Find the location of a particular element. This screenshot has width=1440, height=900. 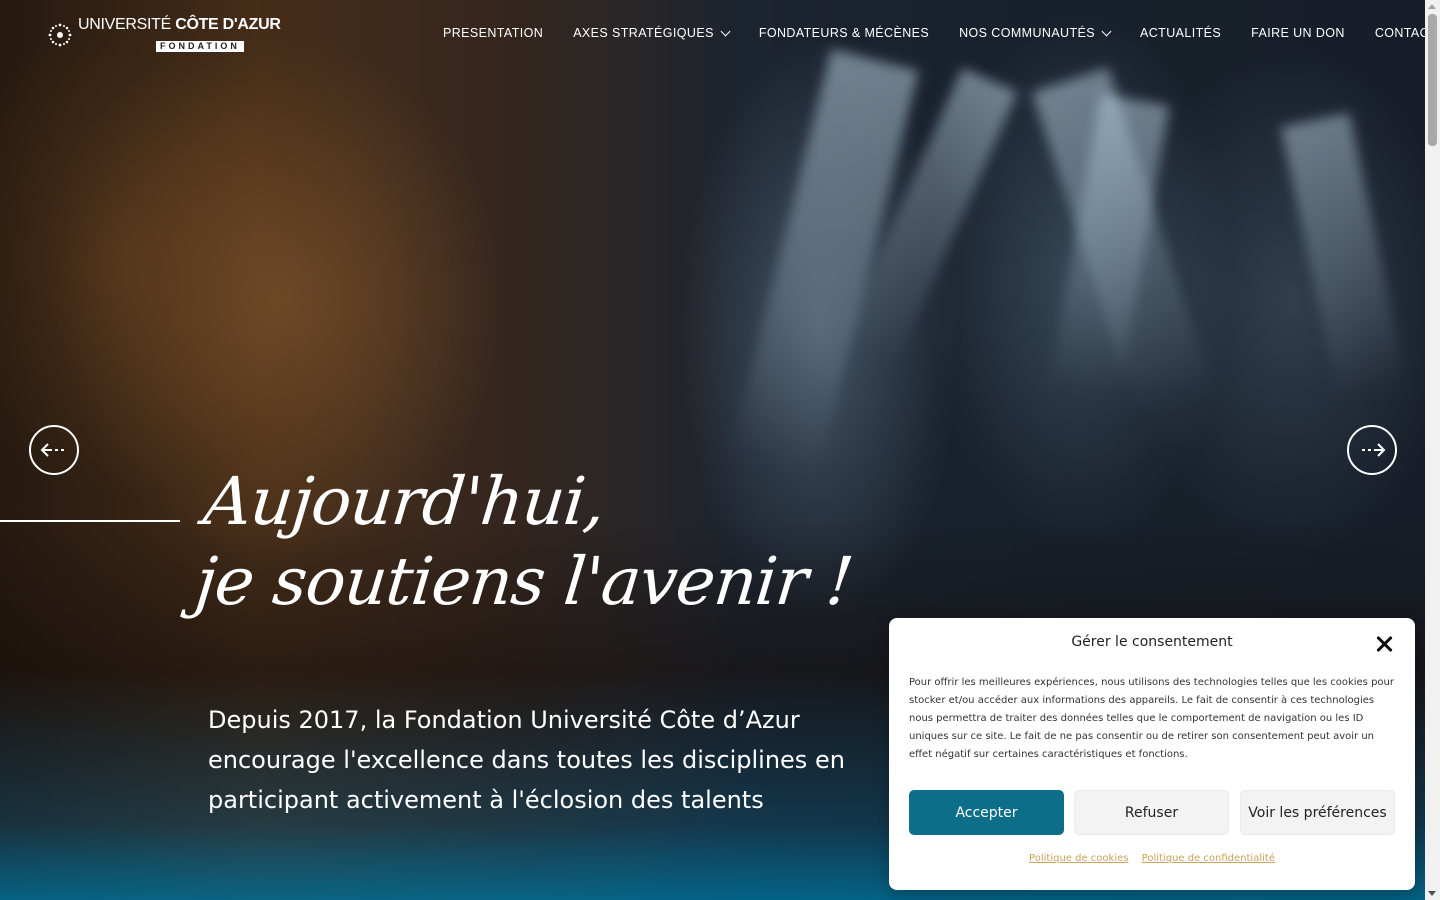

arrow-left-circle-icon is located at coordinates (52, 450).